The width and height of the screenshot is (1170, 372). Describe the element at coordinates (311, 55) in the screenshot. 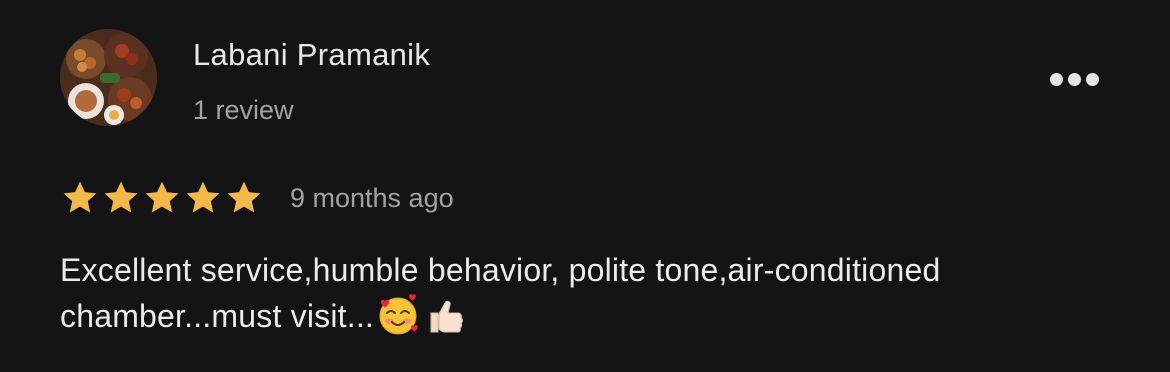

I see `author-name: Labani Pramanik` at that location.